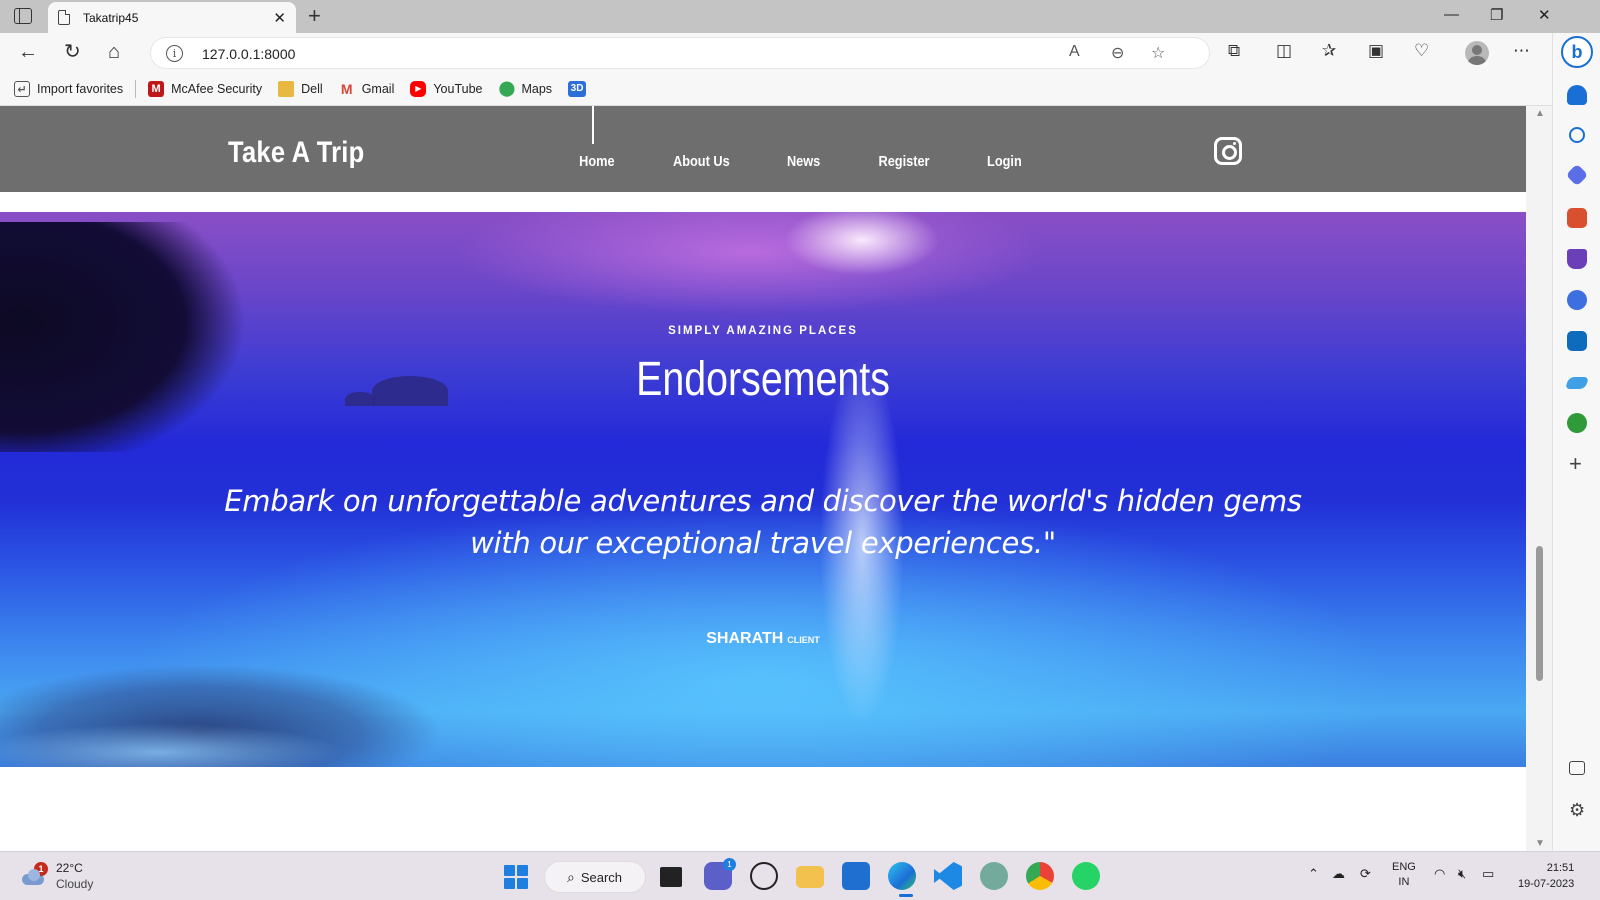  What do you see at coordinates (1228, 151) in the screenshot?
I see `instagram-icon` at bounding box center [1228, 151].